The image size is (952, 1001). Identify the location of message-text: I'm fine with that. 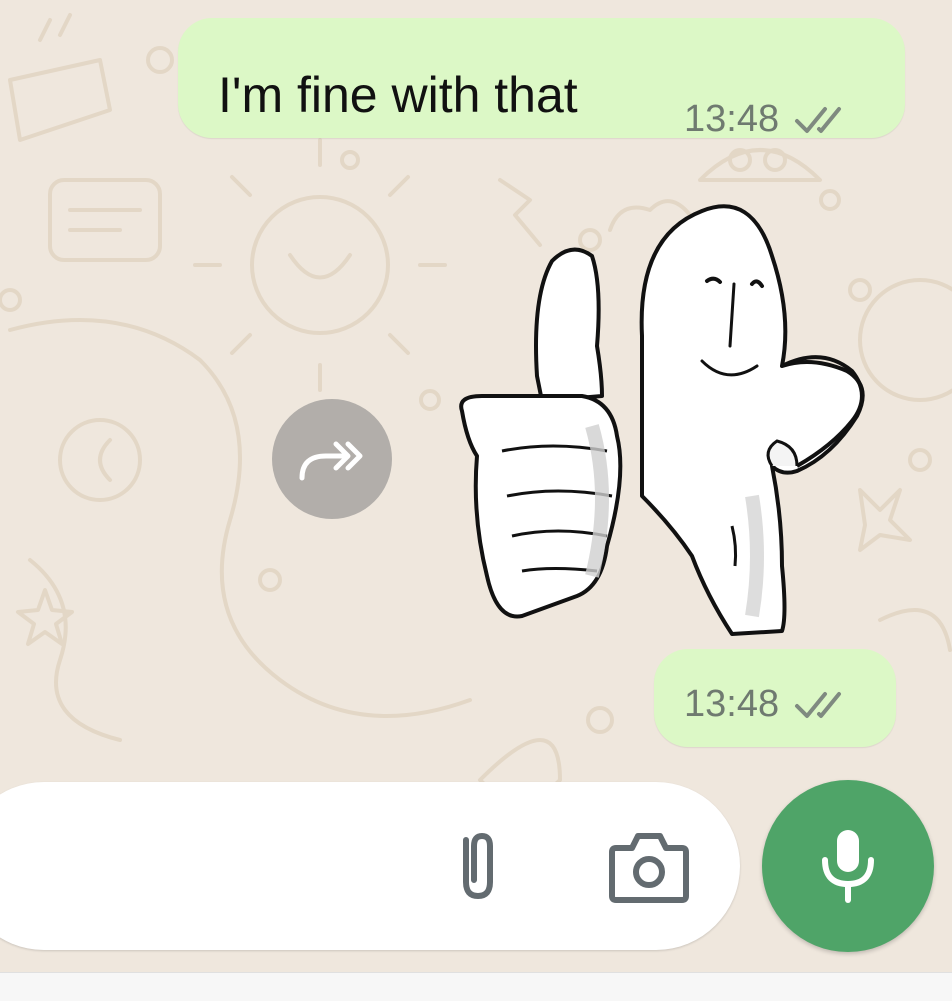
(398, 95).